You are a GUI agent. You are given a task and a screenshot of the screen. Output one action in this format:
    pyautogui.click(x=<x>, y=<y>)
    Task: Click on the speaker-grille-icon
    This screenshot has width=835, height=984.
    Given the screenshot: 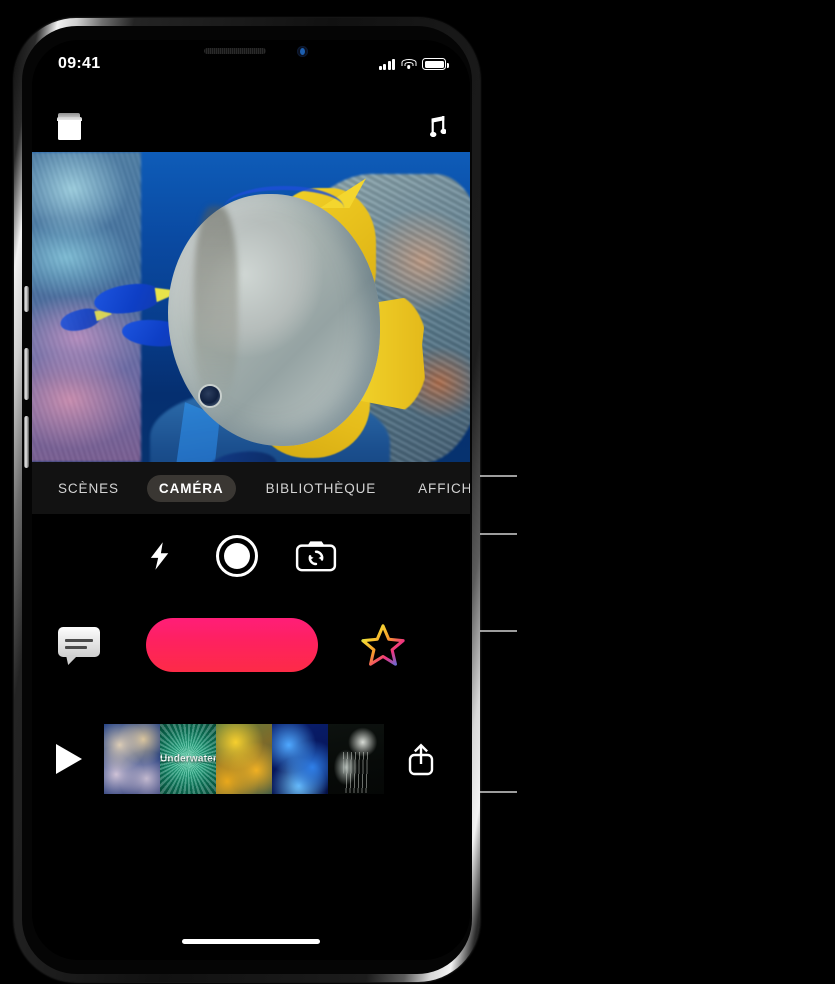 What is the action you would take?
    pyautogui.click(x=235, y=51)
    